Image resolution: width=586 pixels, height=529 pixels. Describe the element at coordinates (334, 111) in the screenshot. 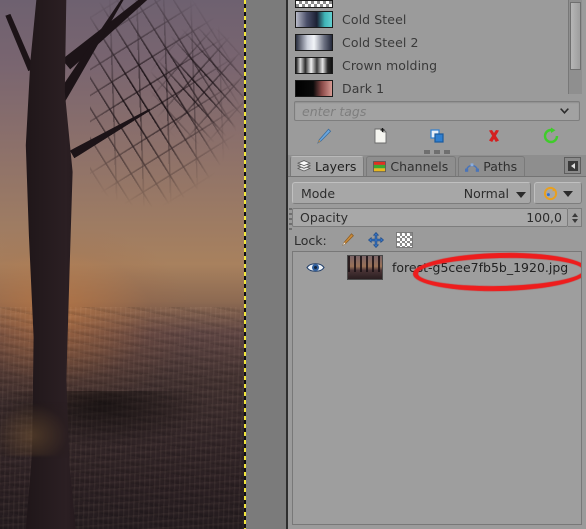

I see `tag-input-placeholder: enter tags` at that location.